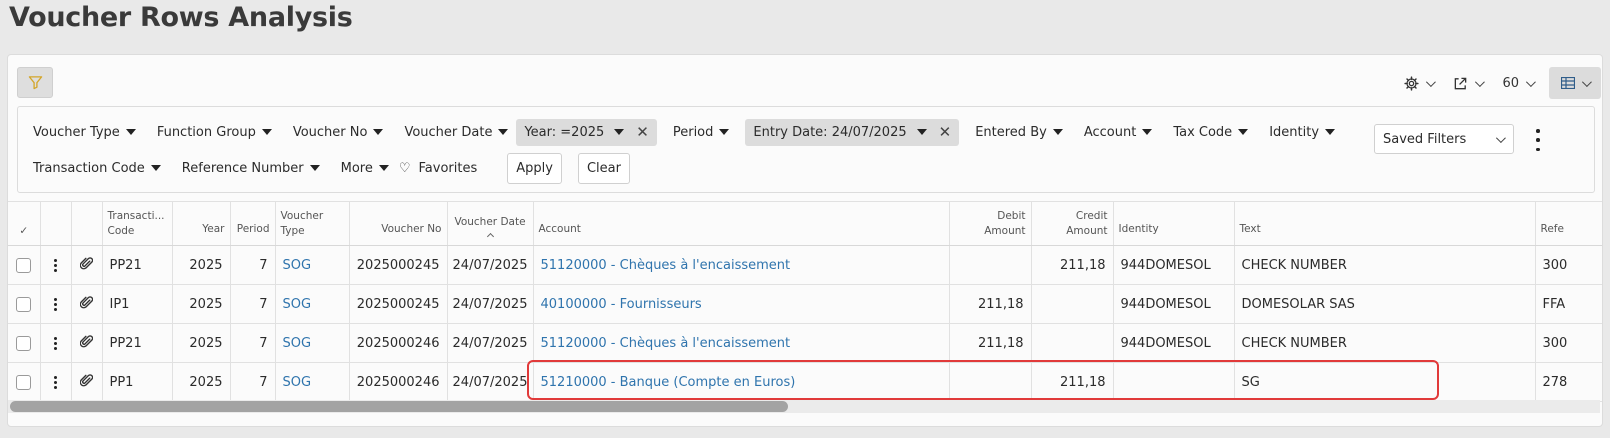 Image resolution: width=1610 pixels, height=438 pixels. What do you see at coordinates (741, 223) in the screenshot?
I see `col-account: Account` at bounding box center [741, 223].